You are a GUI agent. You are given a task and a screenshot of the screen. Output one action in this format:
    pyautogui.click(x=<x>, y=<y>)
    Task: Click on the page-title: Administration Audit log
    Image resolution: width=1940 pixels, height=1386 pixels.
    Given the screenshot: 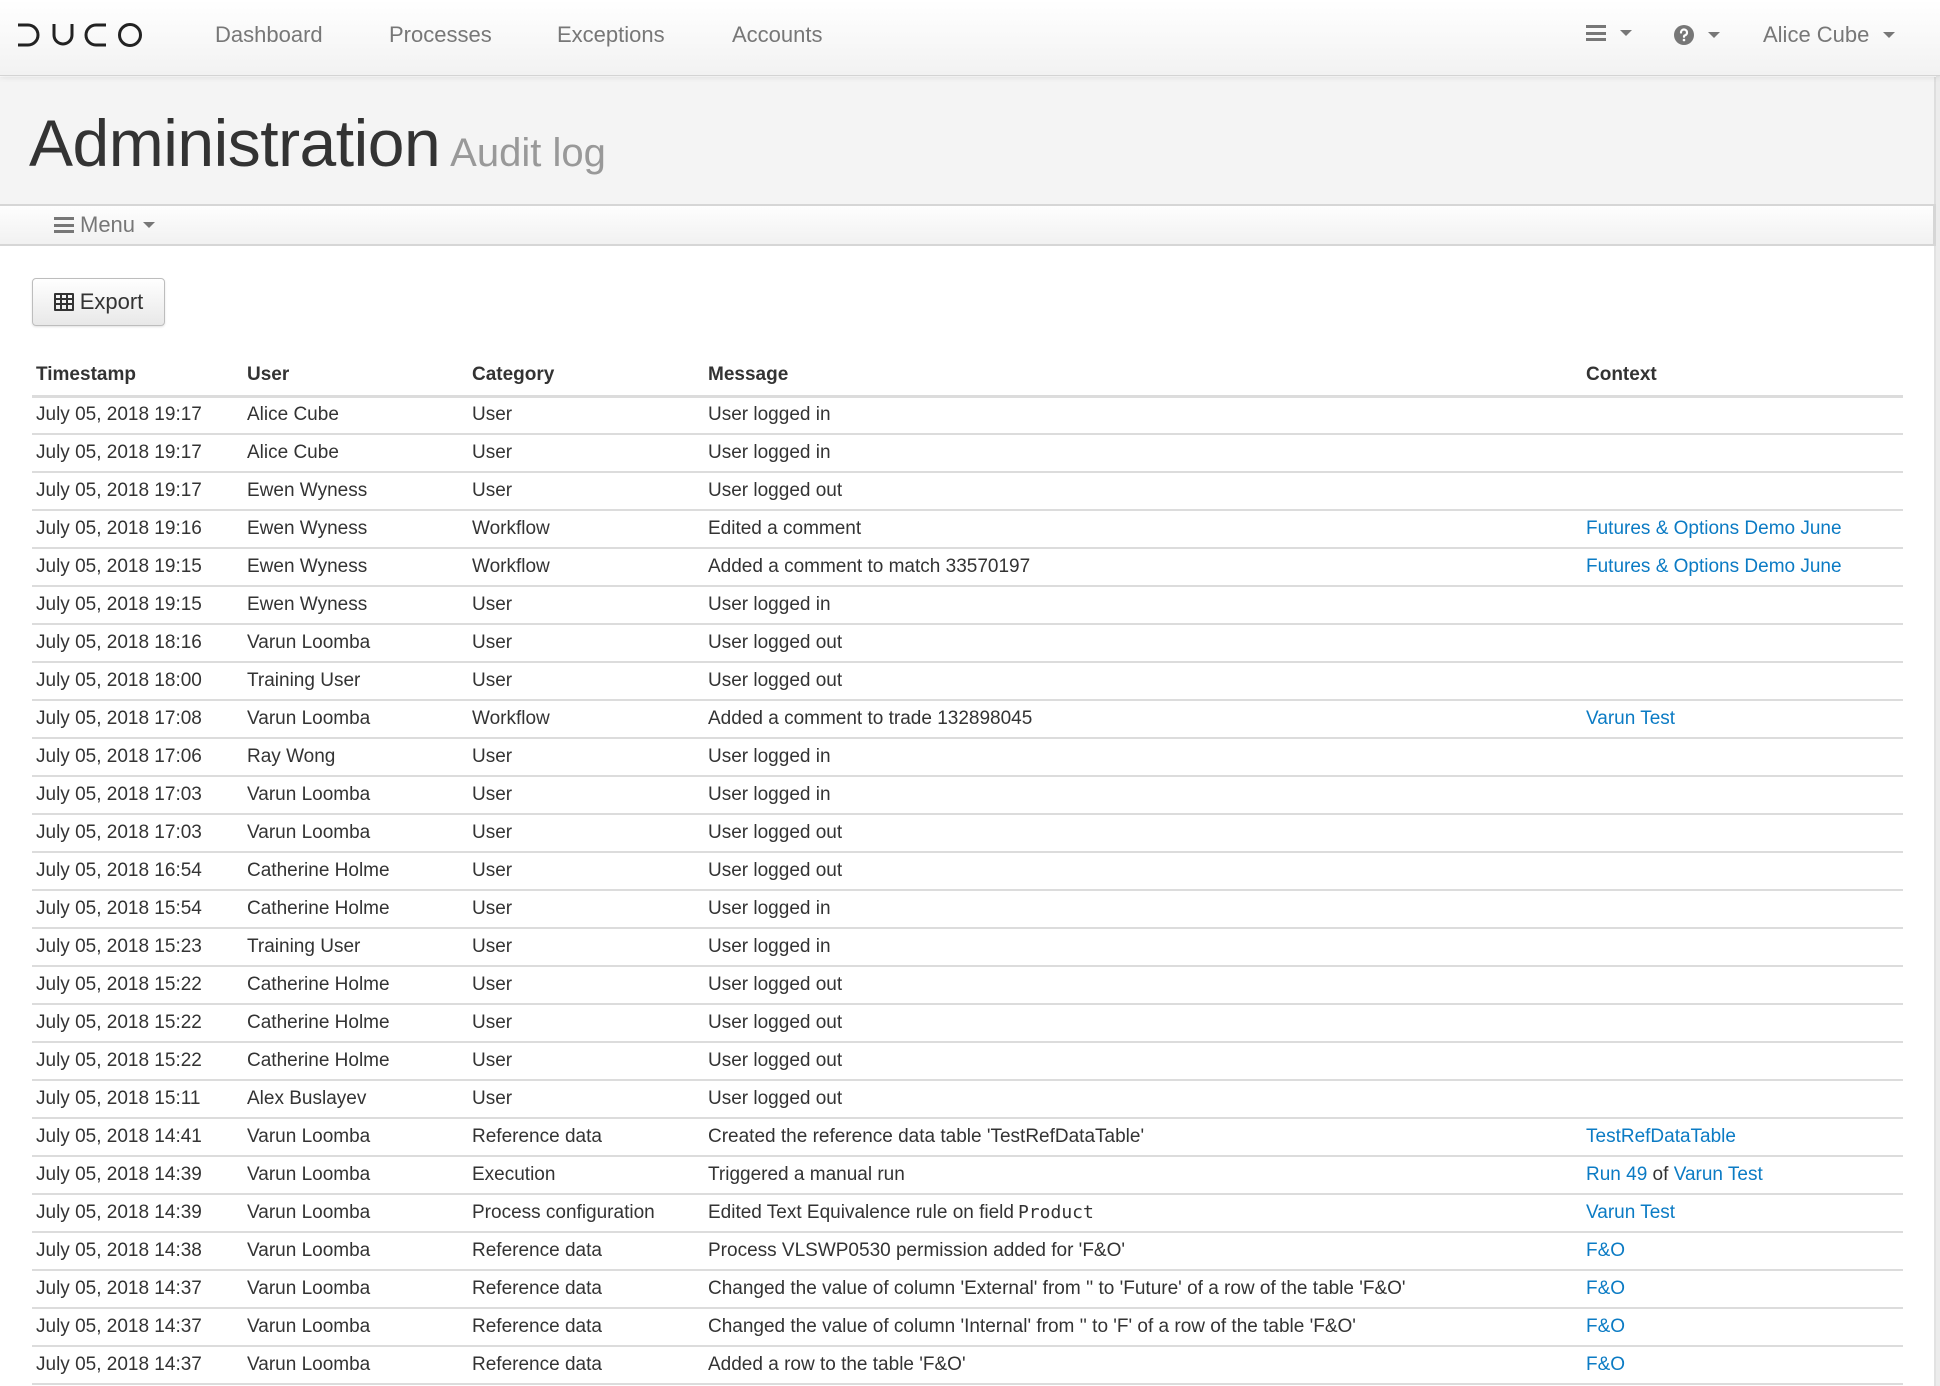 What is the action you would take?
    pyautogui.click(x=317, y=143)
    